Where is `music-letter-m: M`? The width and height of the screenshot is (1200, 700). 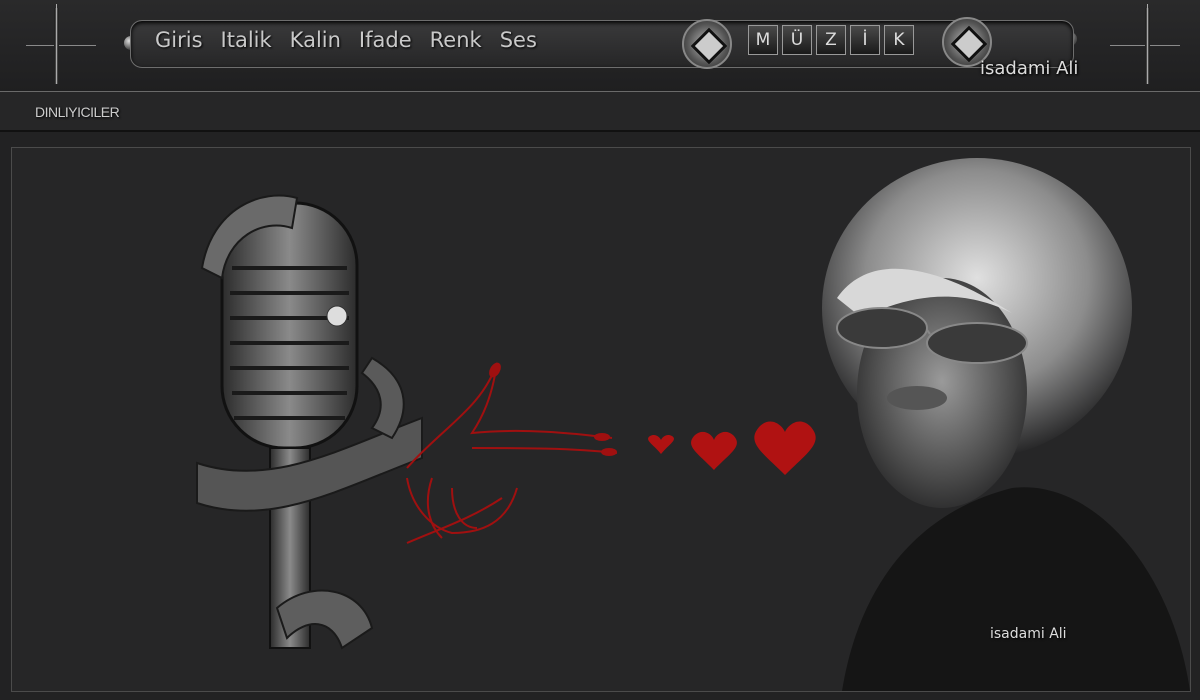 music-letter-m: M is located at coordinates (763, 40).